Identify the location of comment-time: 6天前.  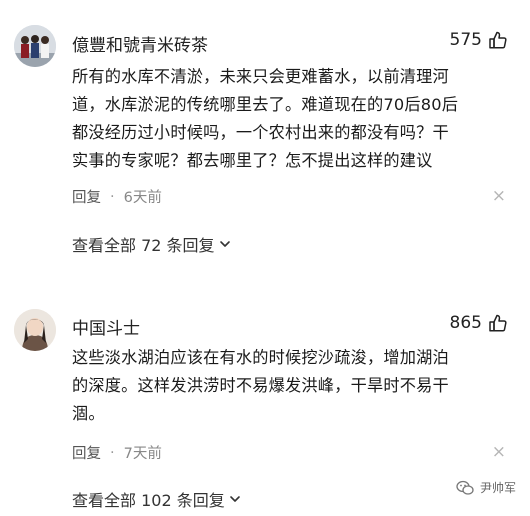
(142, 198).